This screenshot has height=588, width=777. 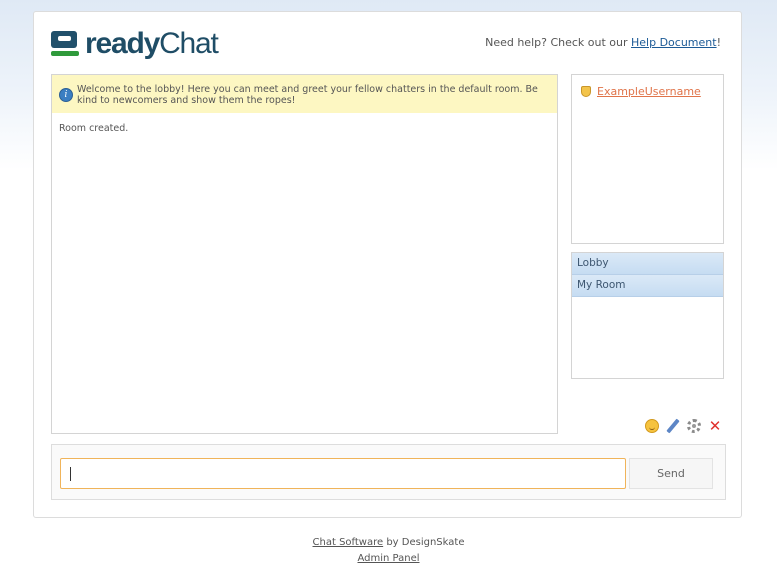 I want to click on close-icon: ✕, so click(x=715, y=426).